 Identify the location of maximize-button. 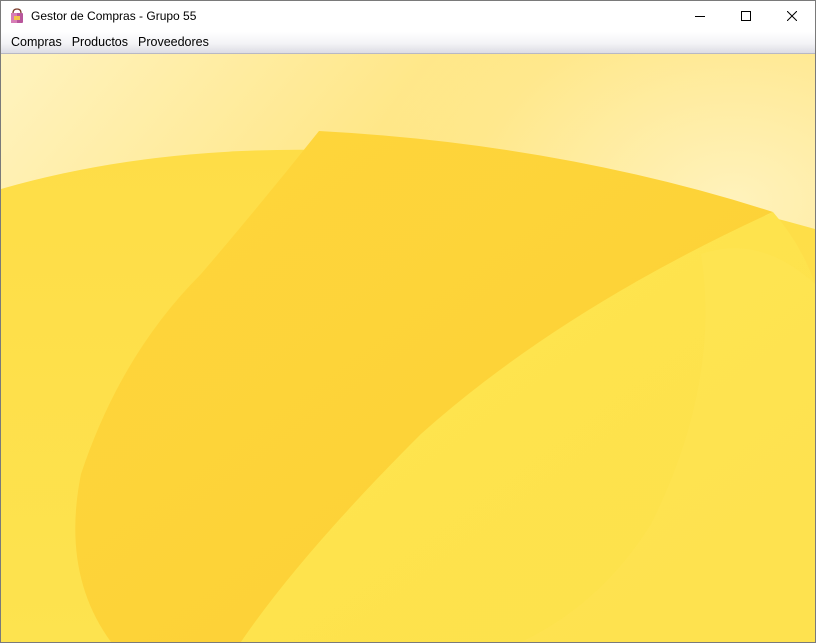
(746, 16).